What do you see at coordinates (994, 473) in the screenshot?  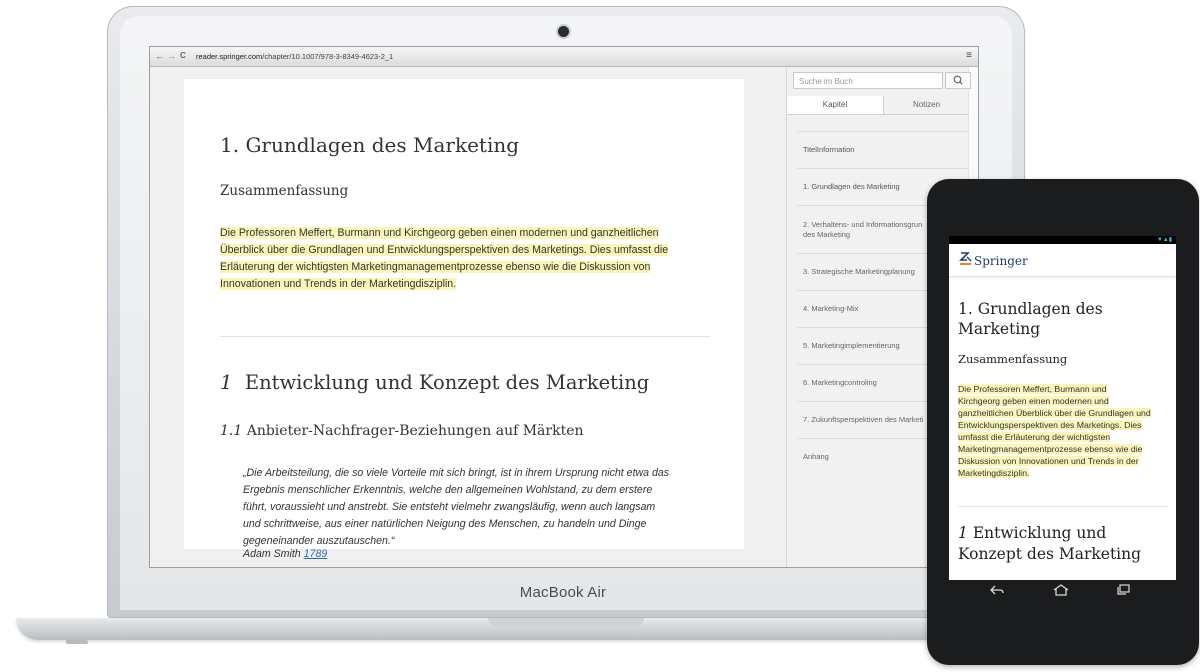 I see `abstract-line: Marketingdisziplin.` at bounding box center [994, 473].